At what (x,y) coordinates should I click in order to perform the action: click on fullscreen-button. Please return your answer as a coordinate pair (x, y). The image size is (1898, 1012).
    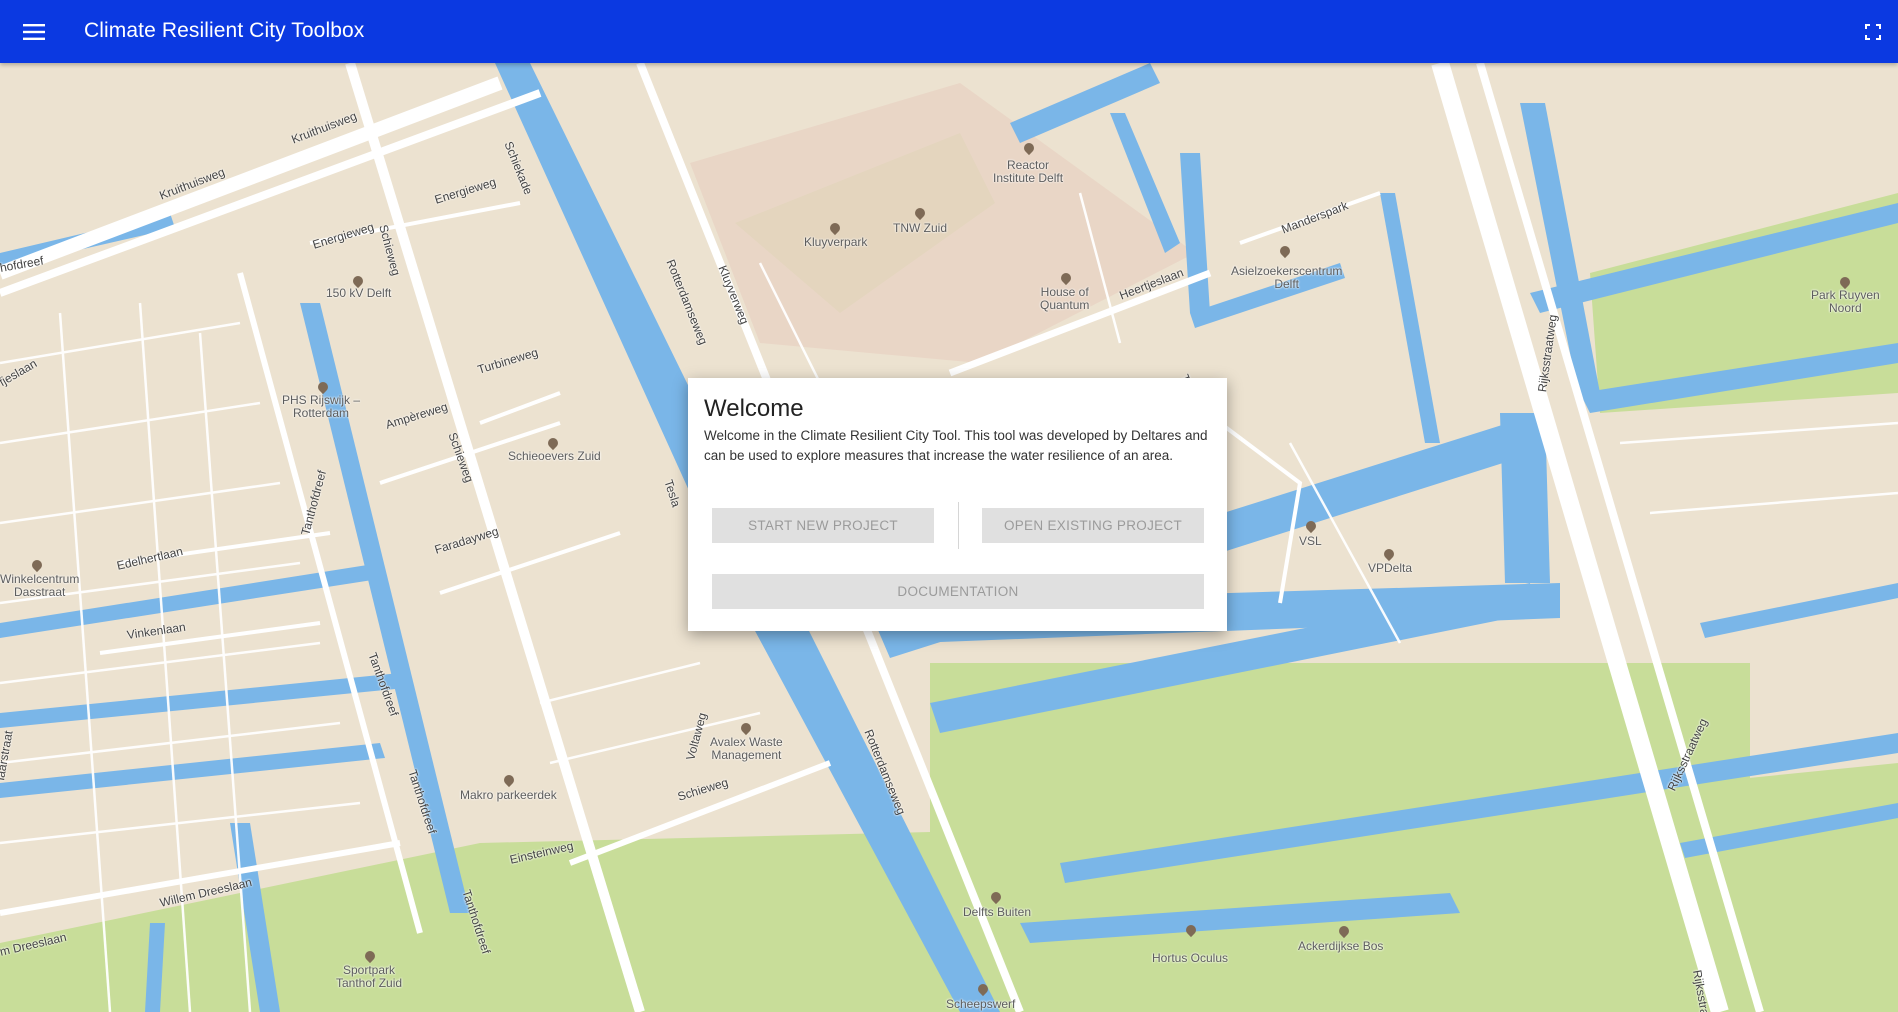
    Looking at the image, I should click on (1873, 32).